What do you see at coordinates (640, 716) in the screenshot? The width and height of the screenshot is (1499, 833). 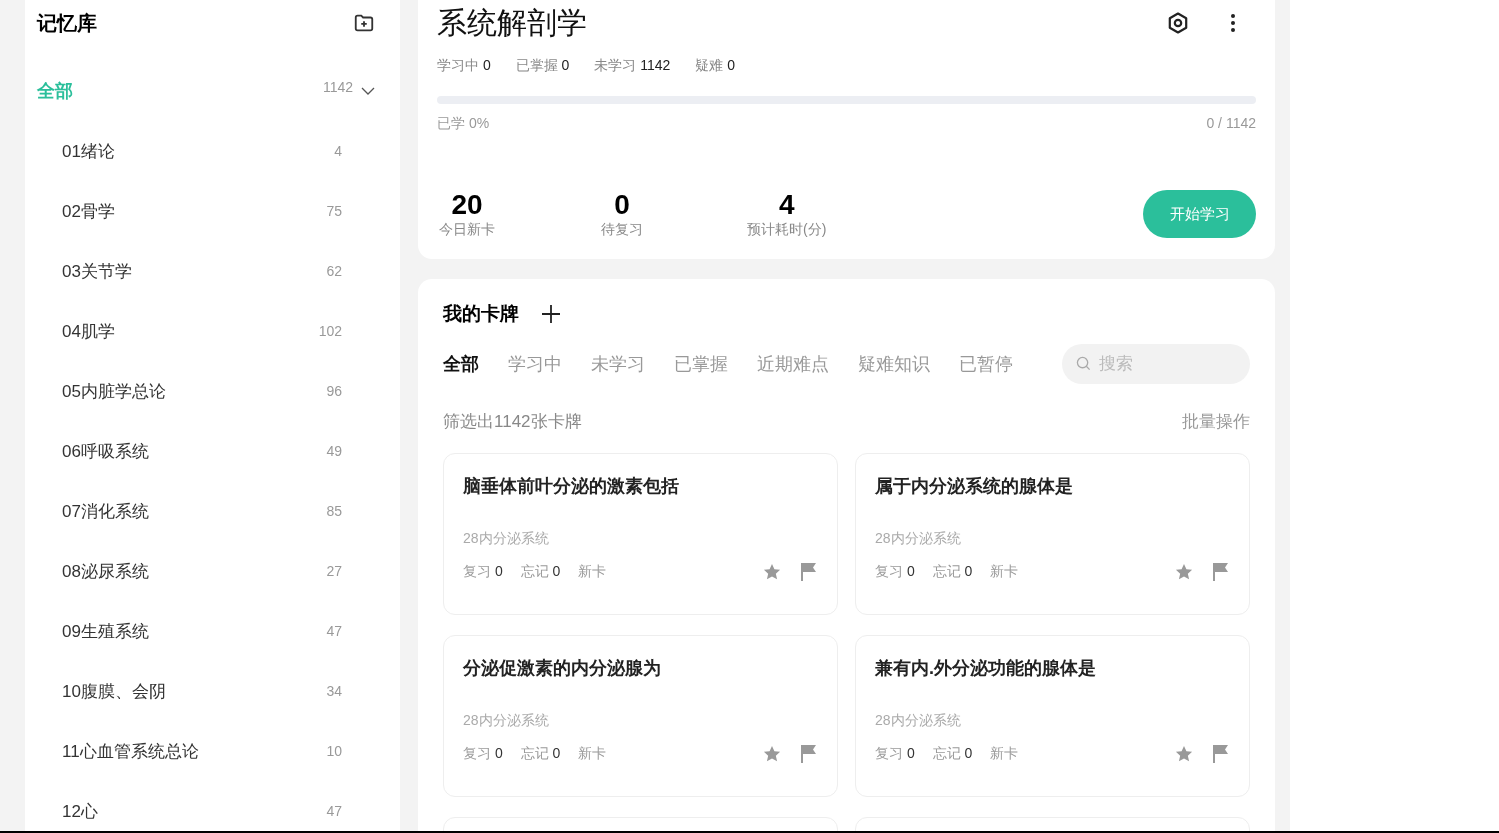 I see `flashcard: 分泌促激素的内分泌腺为 28内分泌系统 复习 0 忘记 0 新卡` at bounding box center [640, 716].